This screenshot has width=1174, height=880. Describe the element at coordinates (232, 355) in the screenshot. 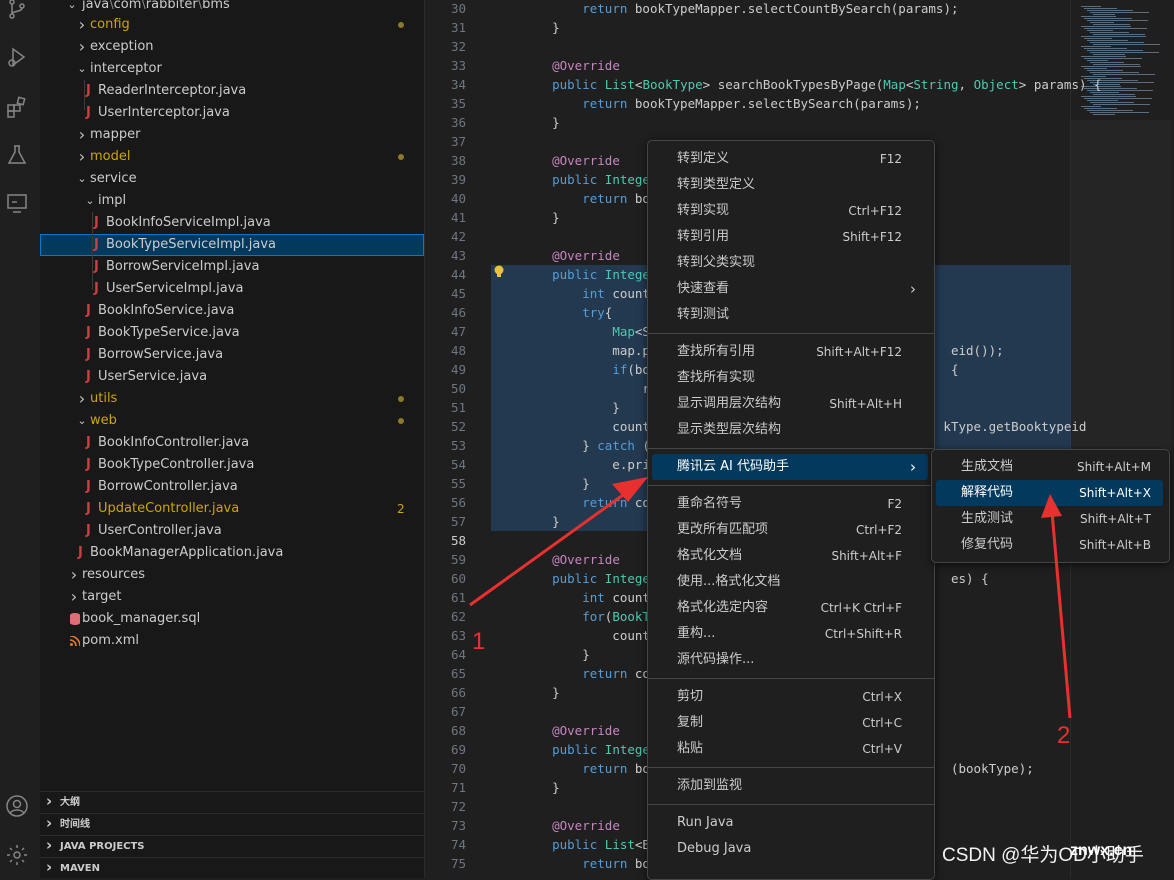

I see `file-borrowservice-java: J BorrowService.java` at that location.